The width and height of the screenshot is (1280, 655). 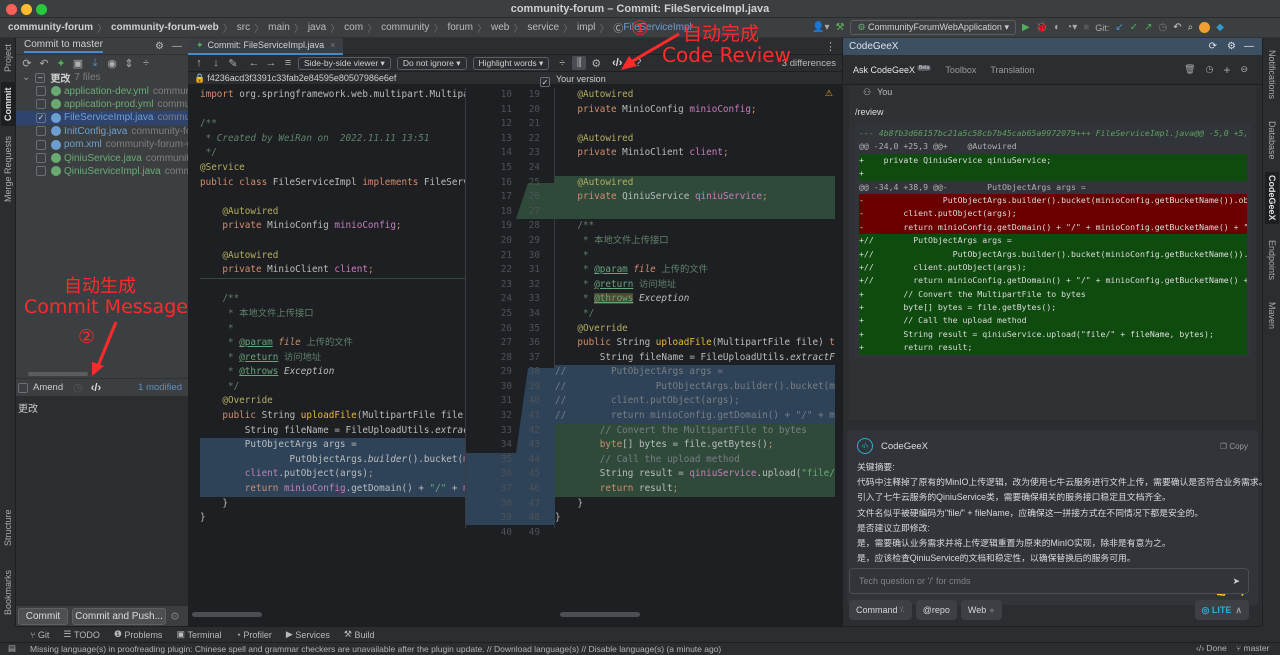 What do you see at coordinates (279, 27) in the screenshot?
I see `breadcrumb-item: main` at bounding box center [279, 27].